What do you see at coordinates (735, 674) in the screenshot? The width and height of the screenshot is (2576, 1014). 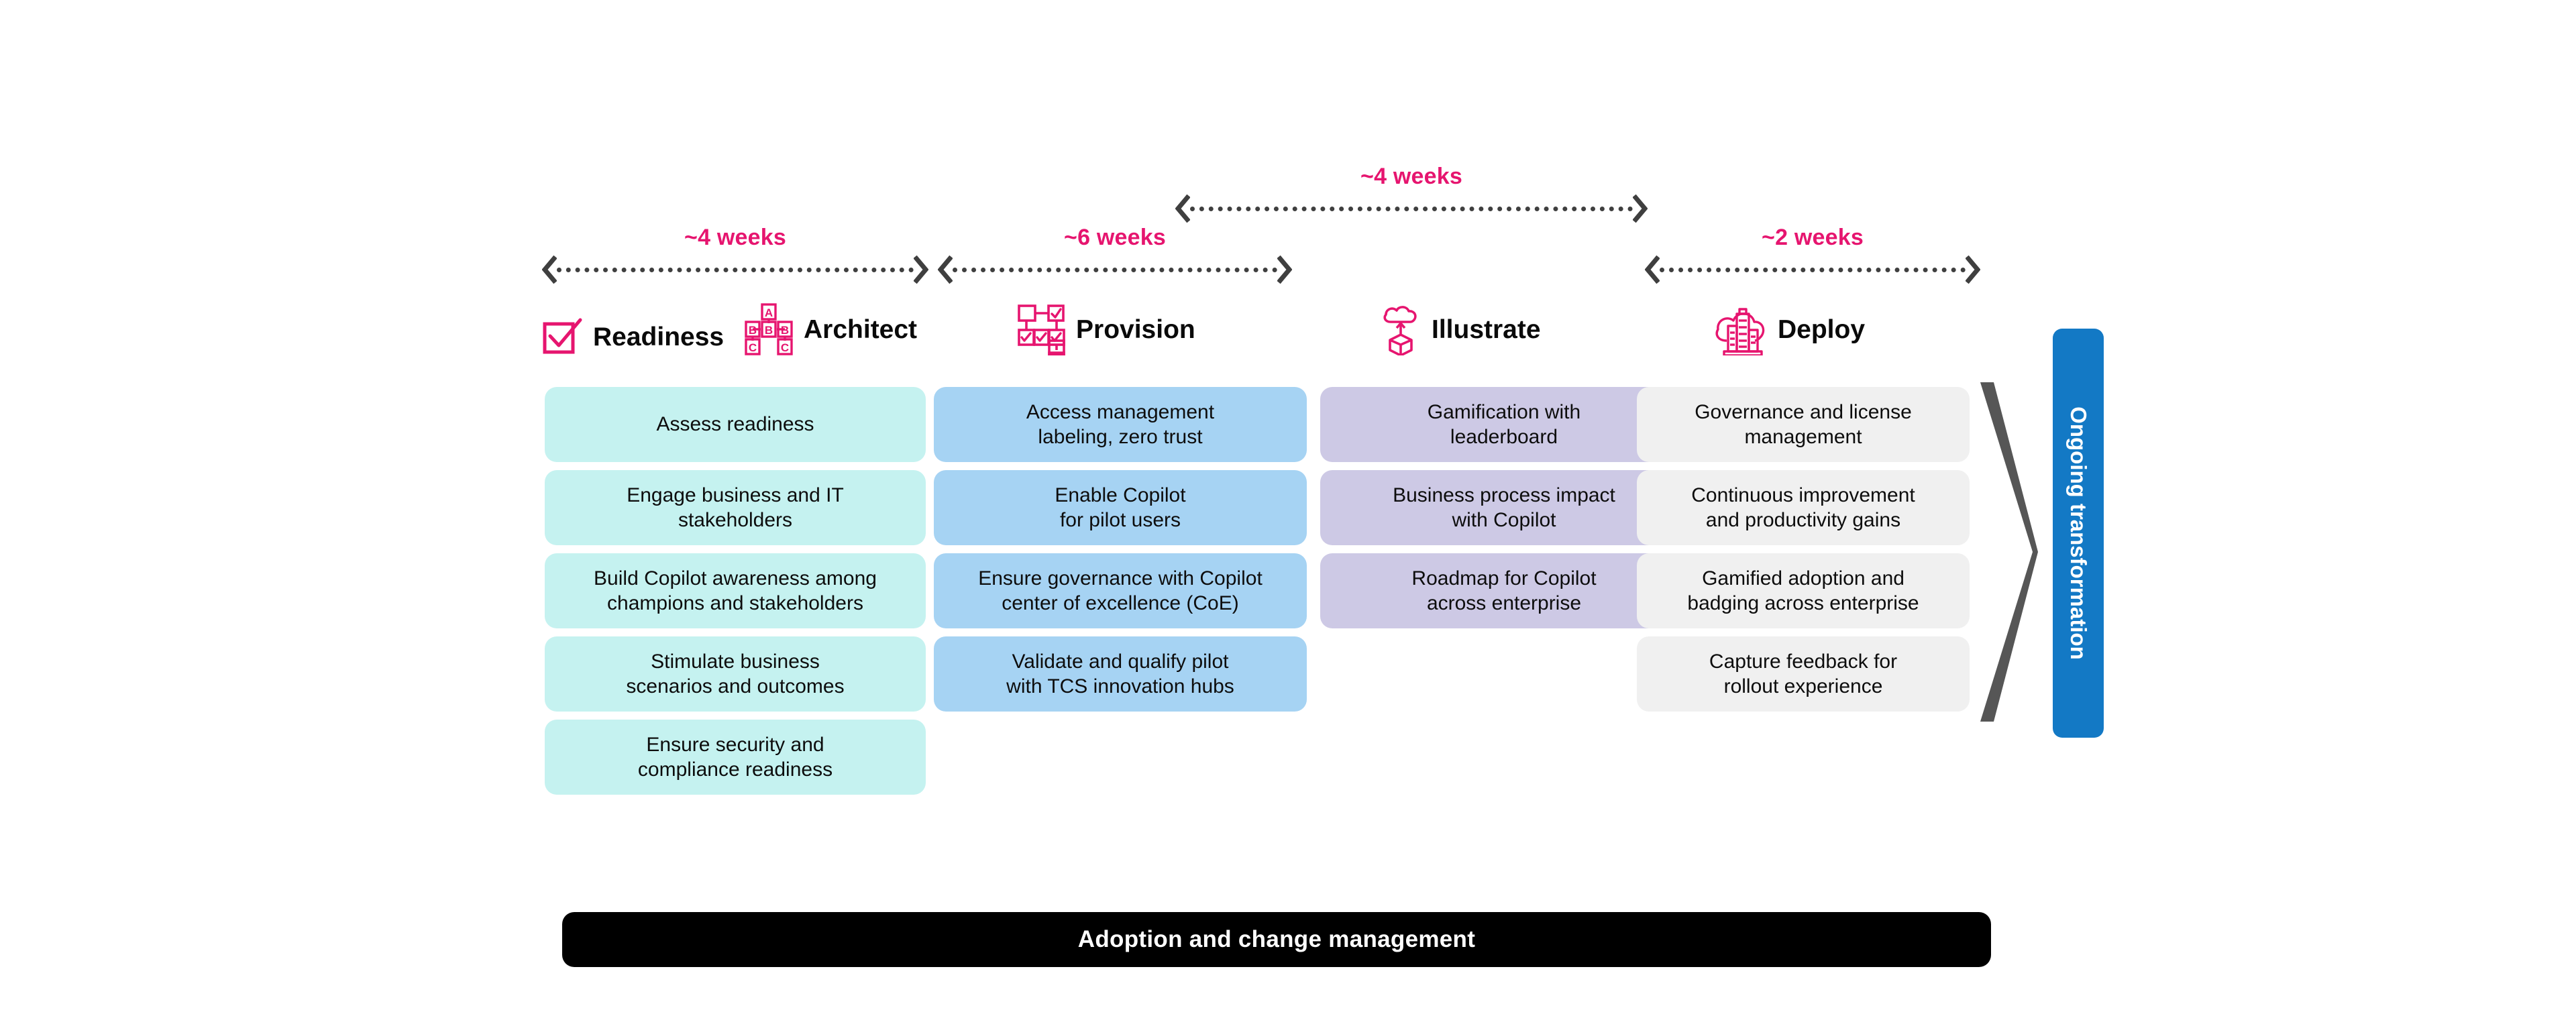 I see `card-item: Stimulate business scenarios and outcomes` at bounding box center [735, 674].